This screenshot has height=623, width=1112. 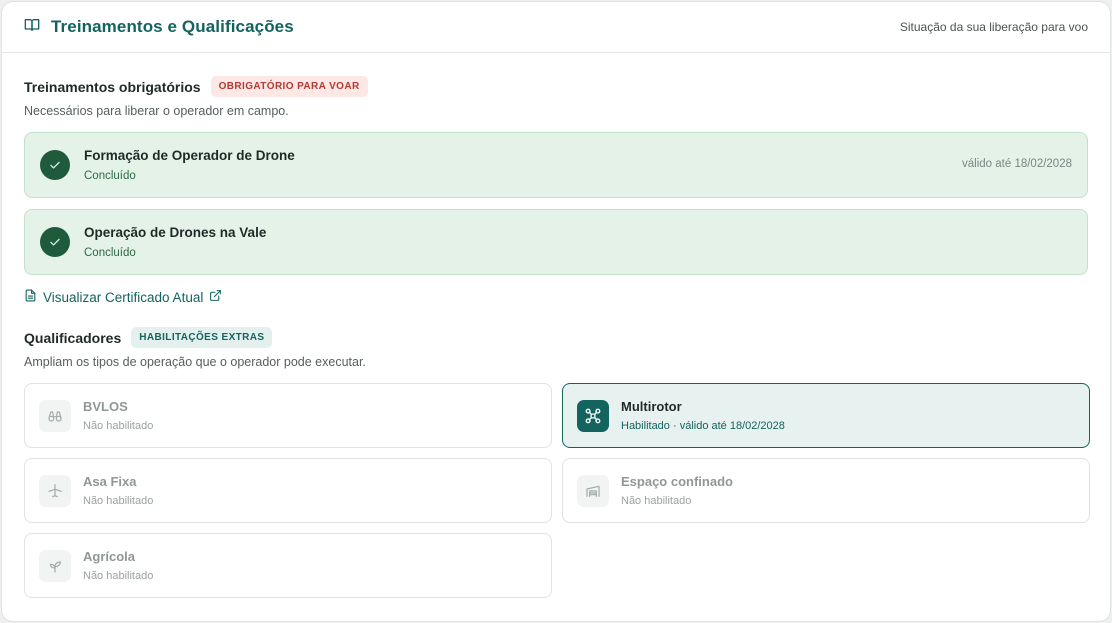 I want to click on view-certificate-label: Visualizar Certificado Atual, so click(x=123, y=297).